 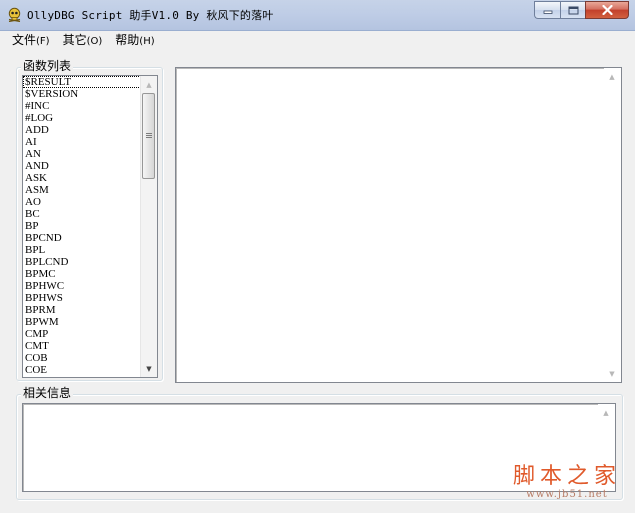 I want to click on function-list-item: BPLCND, so click(x=82, y=262).